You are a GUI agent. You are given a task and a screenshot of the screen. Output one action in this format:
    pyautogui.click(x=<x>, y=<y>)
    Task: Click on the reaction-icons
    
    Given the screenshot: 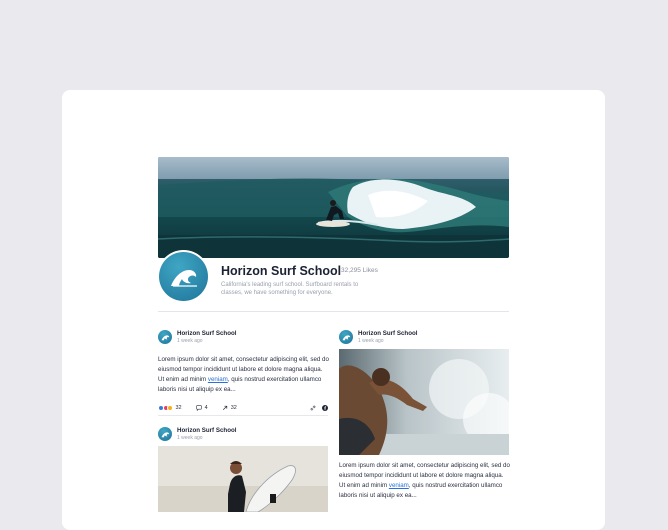 What is the action you would take?
    pyautogui.click(x=165, y=408)
    